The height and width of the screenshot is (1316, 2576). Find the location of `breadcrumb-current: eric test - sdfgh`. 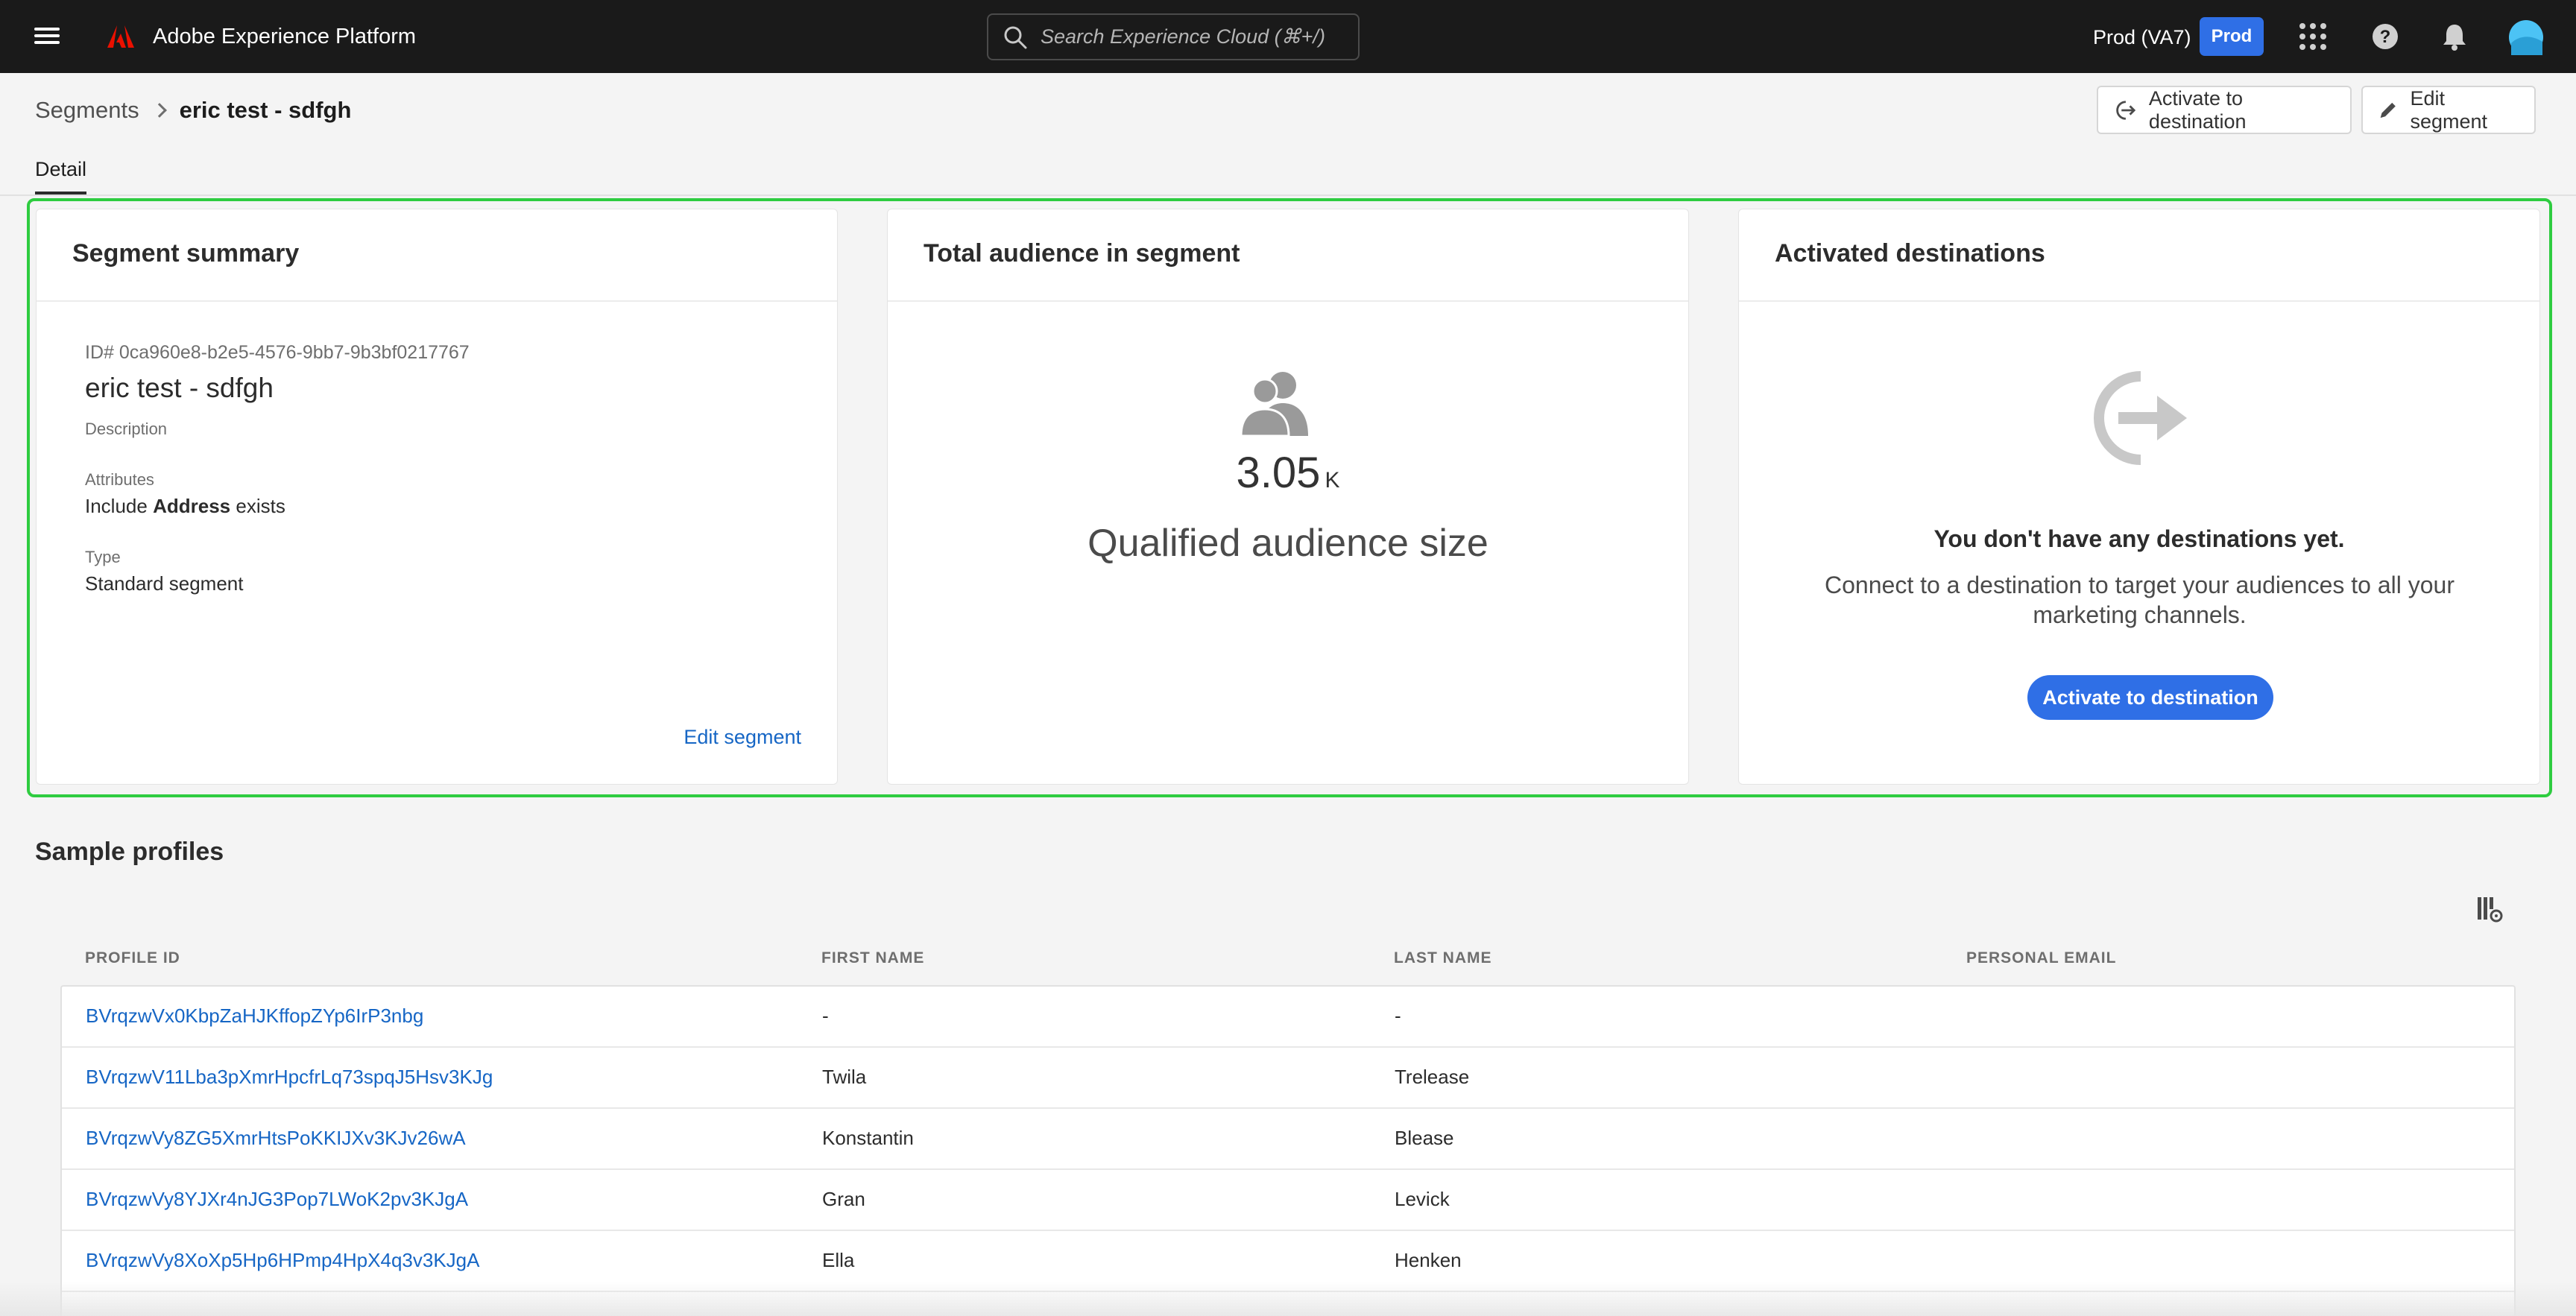

breadcrumb-current: eric test - sdfgh is located at coordinates (265, 110).